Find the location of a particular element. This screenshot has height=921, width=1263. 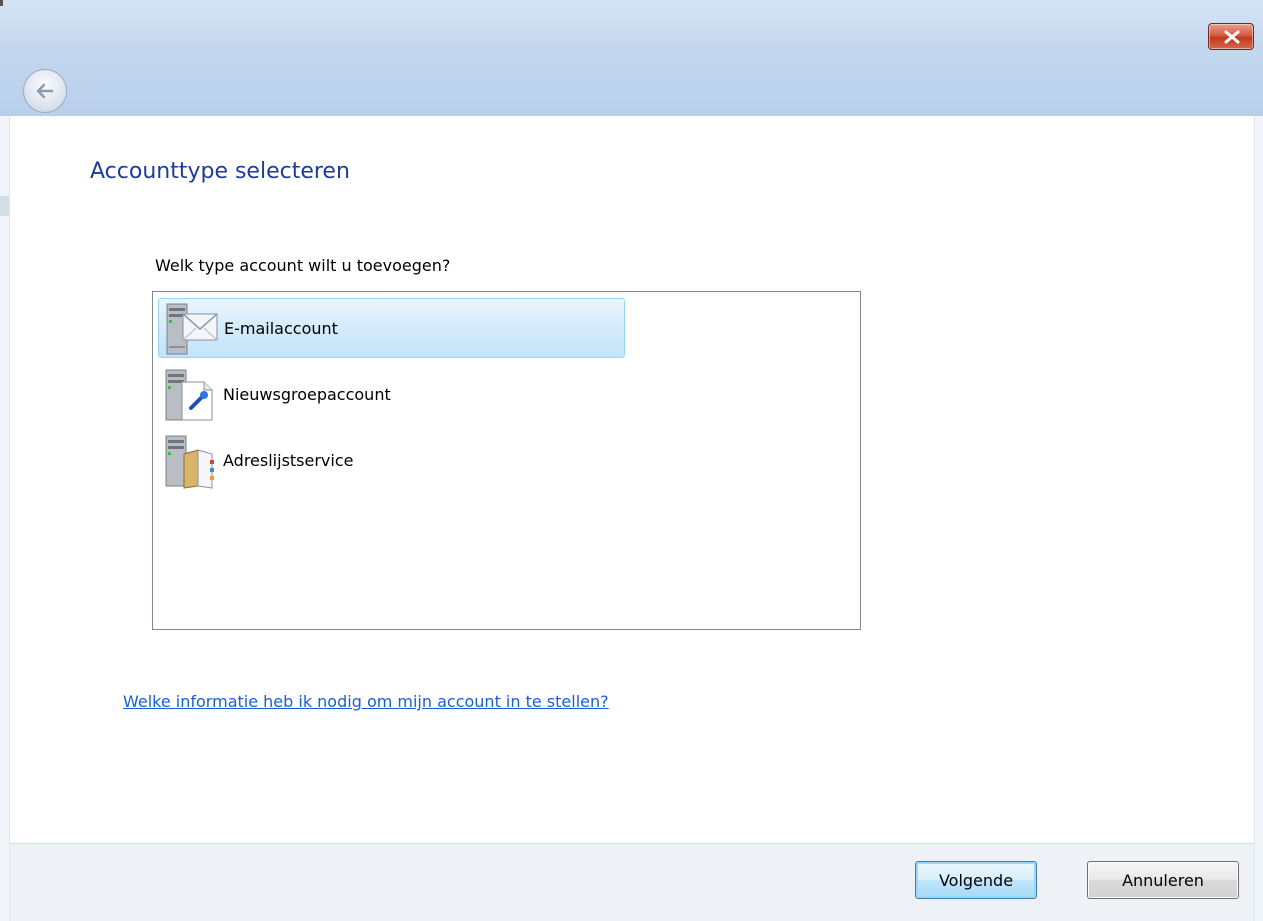

newsgroup-server-icon is located at coordinates (189, 394).